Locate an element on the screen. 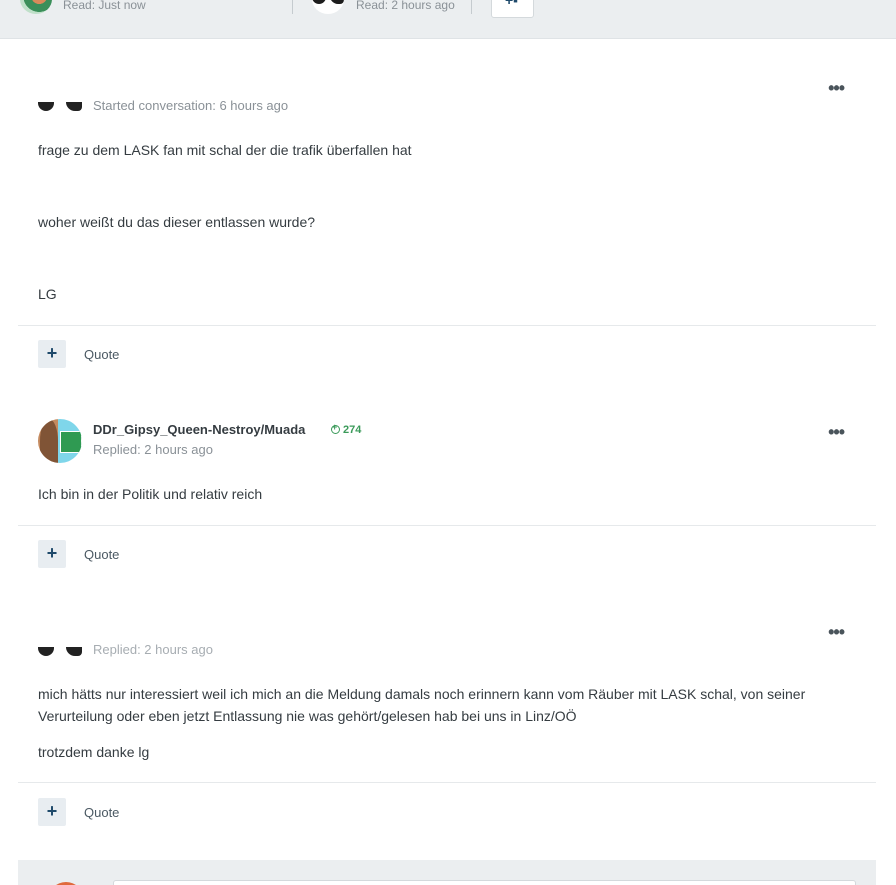 This screenshot has width=896, height=885. message-text: LG is located at coordinates (47, 294).